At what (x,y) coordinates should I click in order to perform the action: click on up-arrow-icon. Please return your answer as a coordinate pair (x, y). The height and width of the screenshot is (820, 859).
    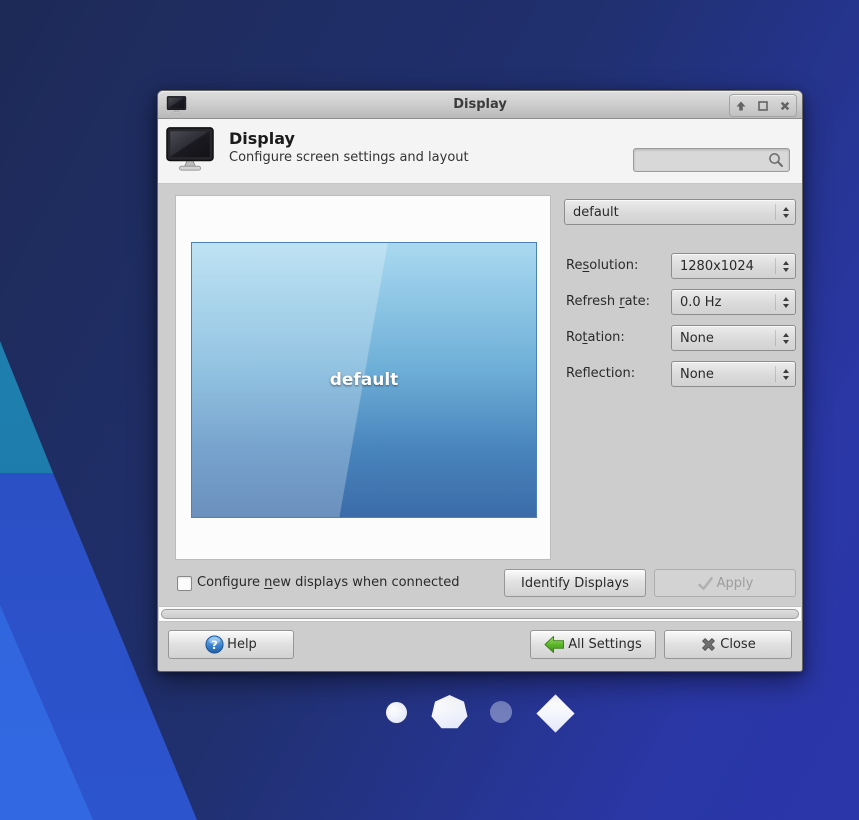
    Looking at the image, I should click on (741, 105).